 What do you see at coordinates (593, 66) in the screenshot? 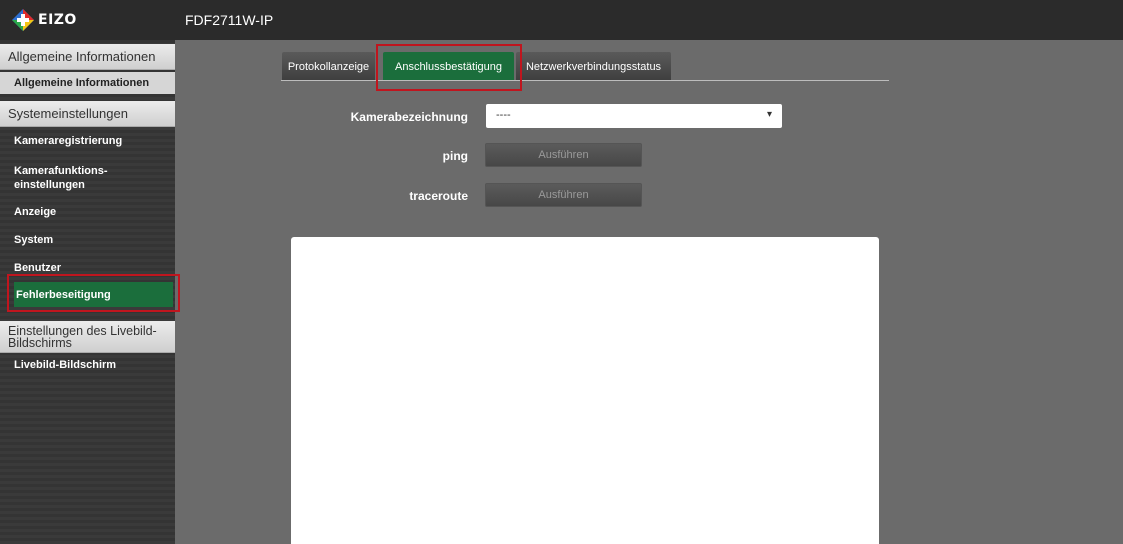
I see `tab-network-status: Netzwerkverbindungsstatus` at bounding box center [593, 66].